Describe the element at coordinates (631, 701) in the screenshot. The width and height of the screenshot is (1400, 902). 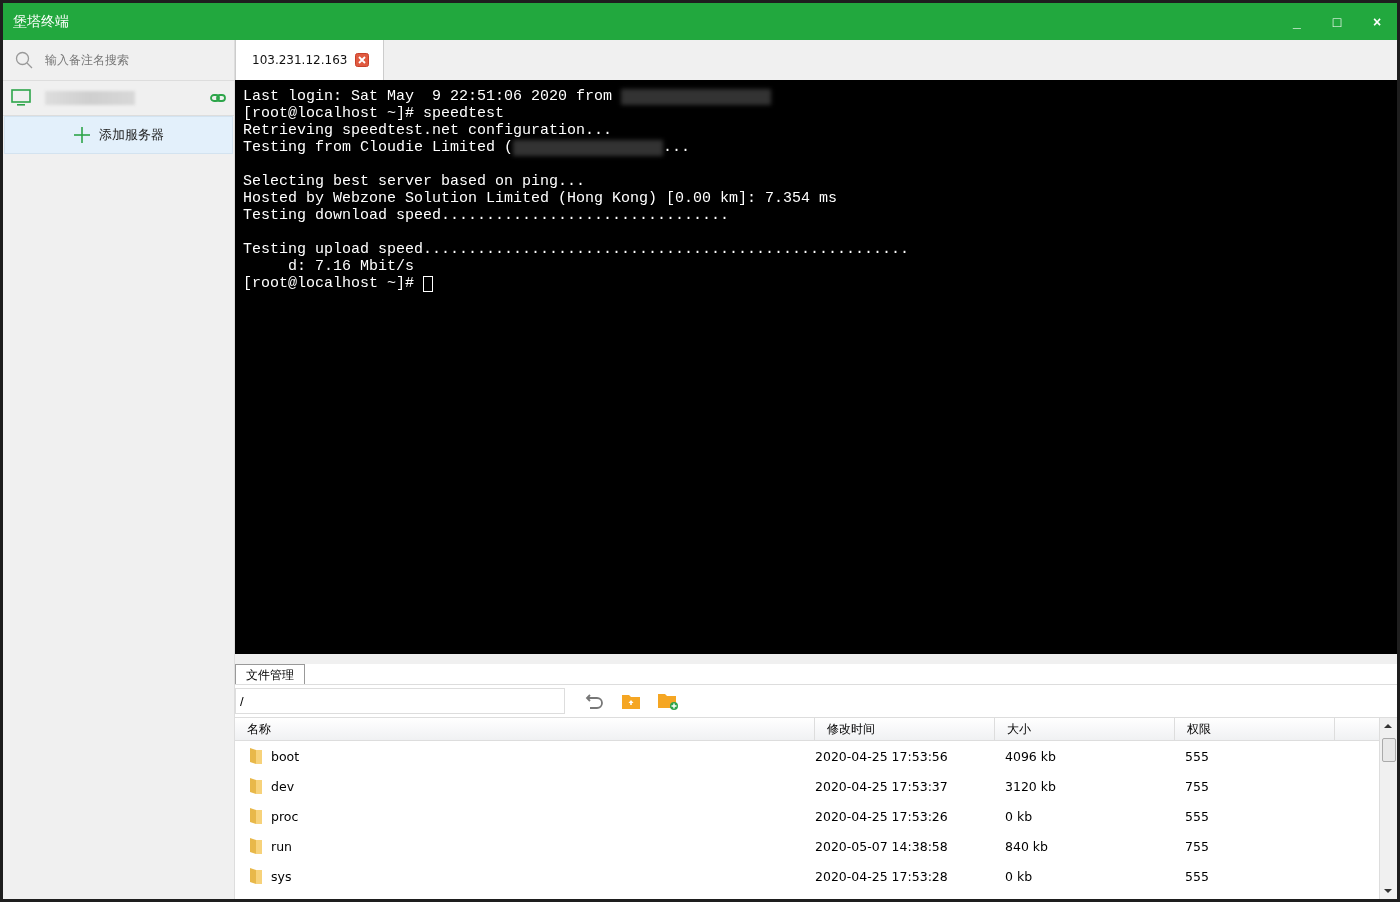
I see `upload-folder-icon` at that location.